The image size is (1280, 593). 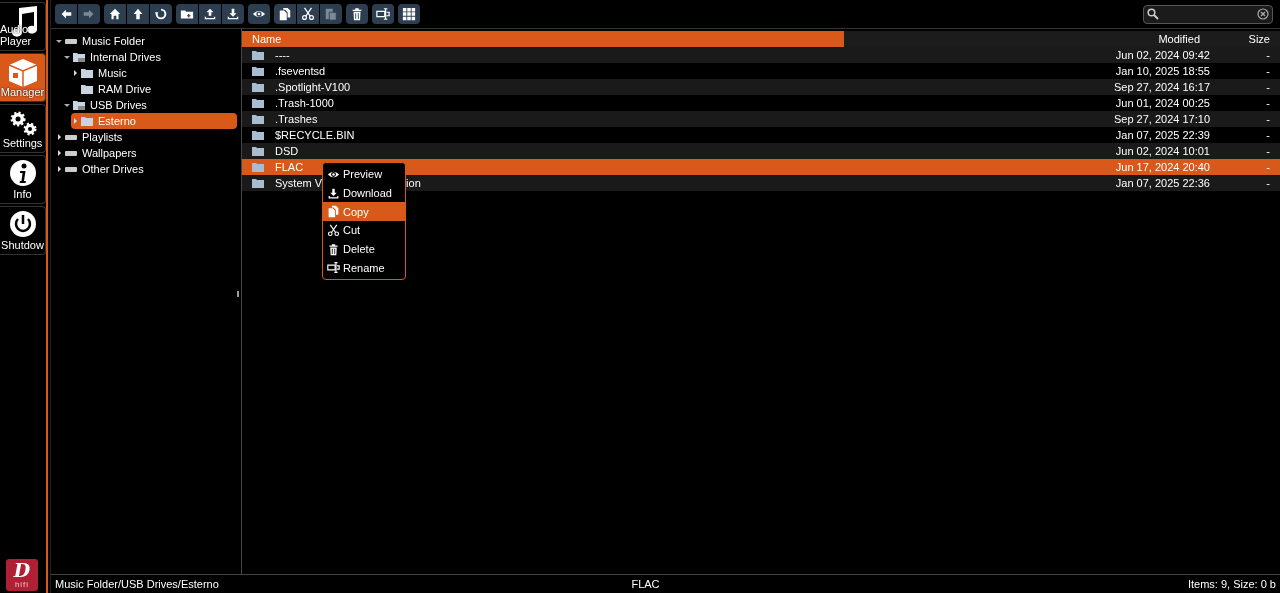 I want to click on status-path: Music Folder/USB Drives/Esterno, so click(x=137, y=584).